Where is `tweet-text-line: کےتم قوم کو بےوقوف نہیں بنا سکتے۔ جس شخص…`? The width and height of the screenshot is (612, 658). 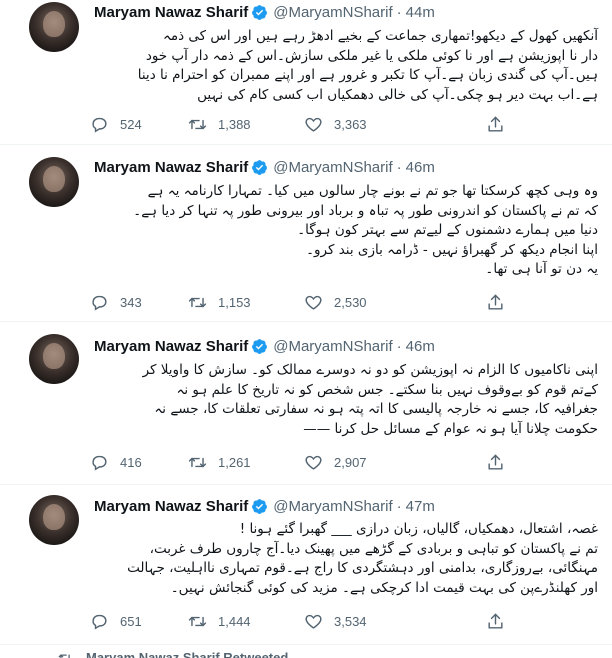
tweet-text-line: کےتم قوم کو بےوقوف نہیں بنا سکتے۔ جس شخص… is located at coordinates (387, 389).